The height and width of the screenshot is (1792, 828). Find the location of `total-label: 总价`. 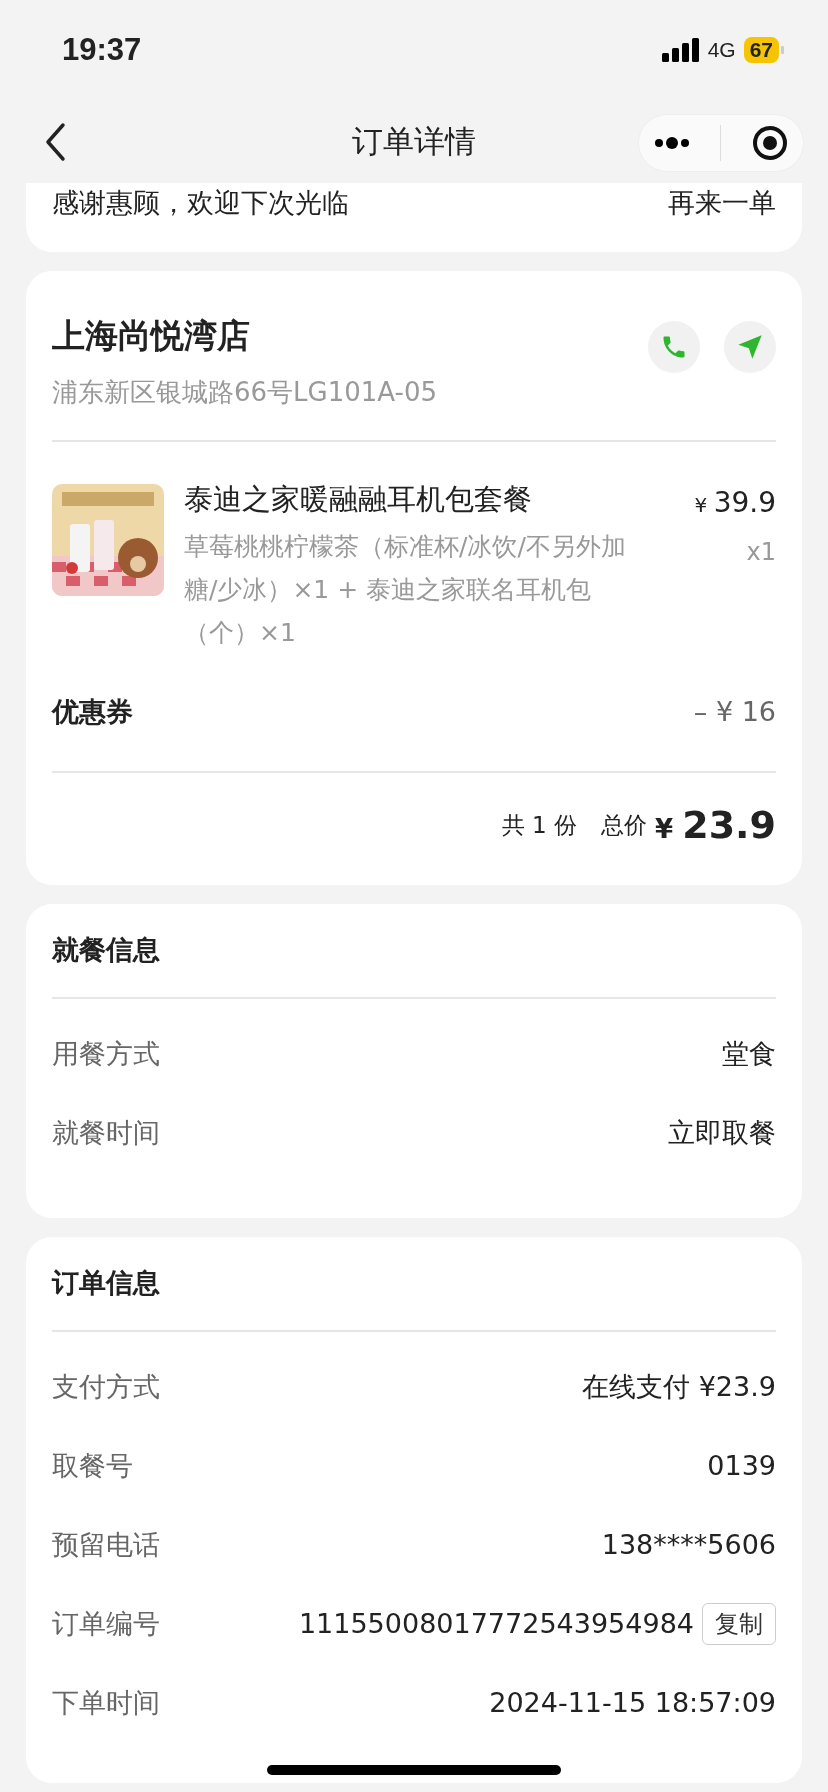

total-label: 总价 is located at coordinates (624, 826).